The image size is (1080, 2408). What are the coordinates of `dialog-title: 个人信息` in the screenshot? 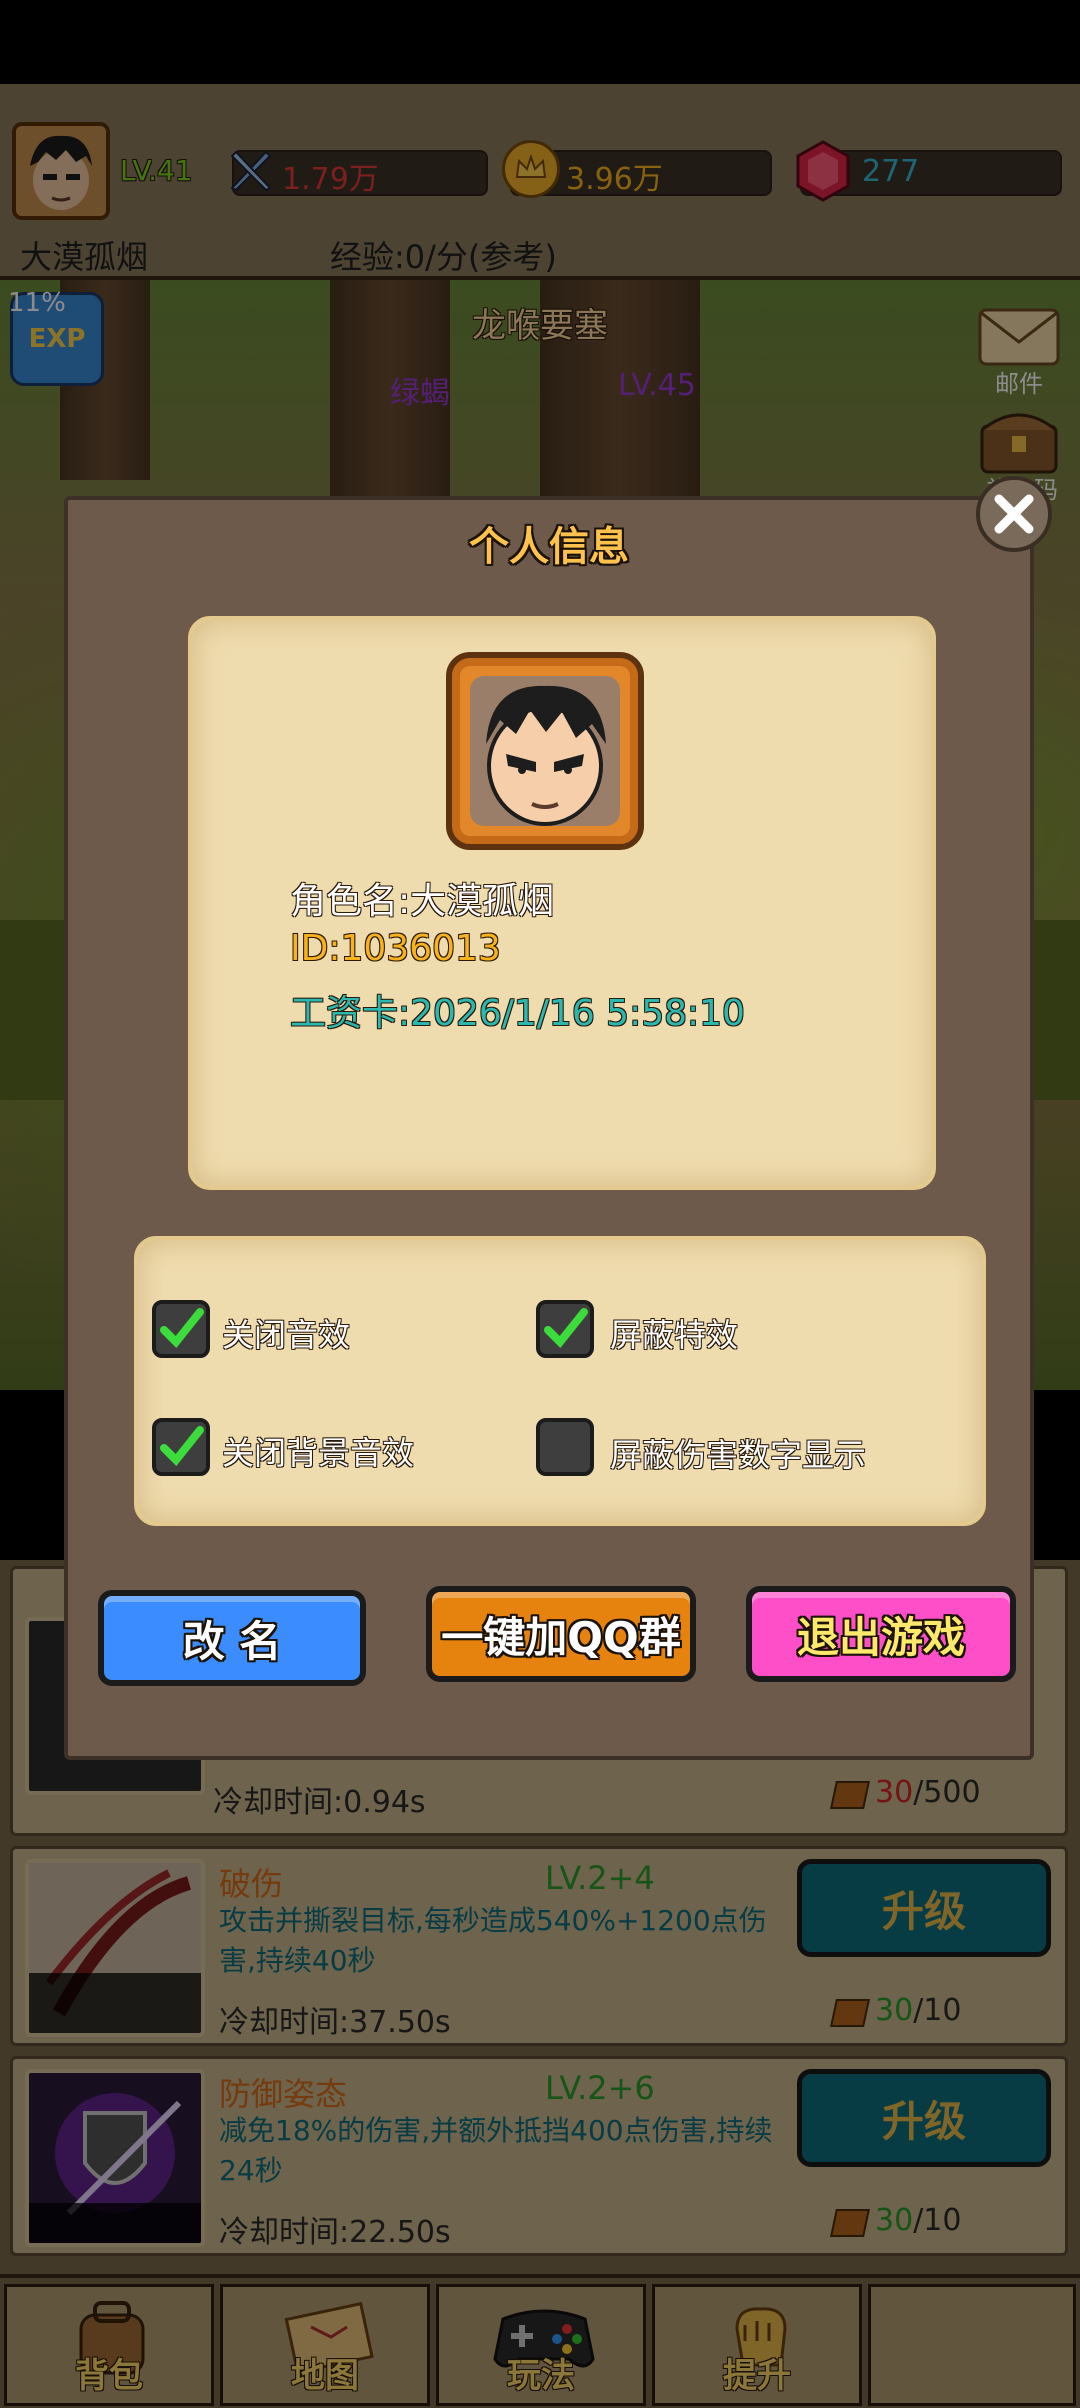 It's located at (549, 547).